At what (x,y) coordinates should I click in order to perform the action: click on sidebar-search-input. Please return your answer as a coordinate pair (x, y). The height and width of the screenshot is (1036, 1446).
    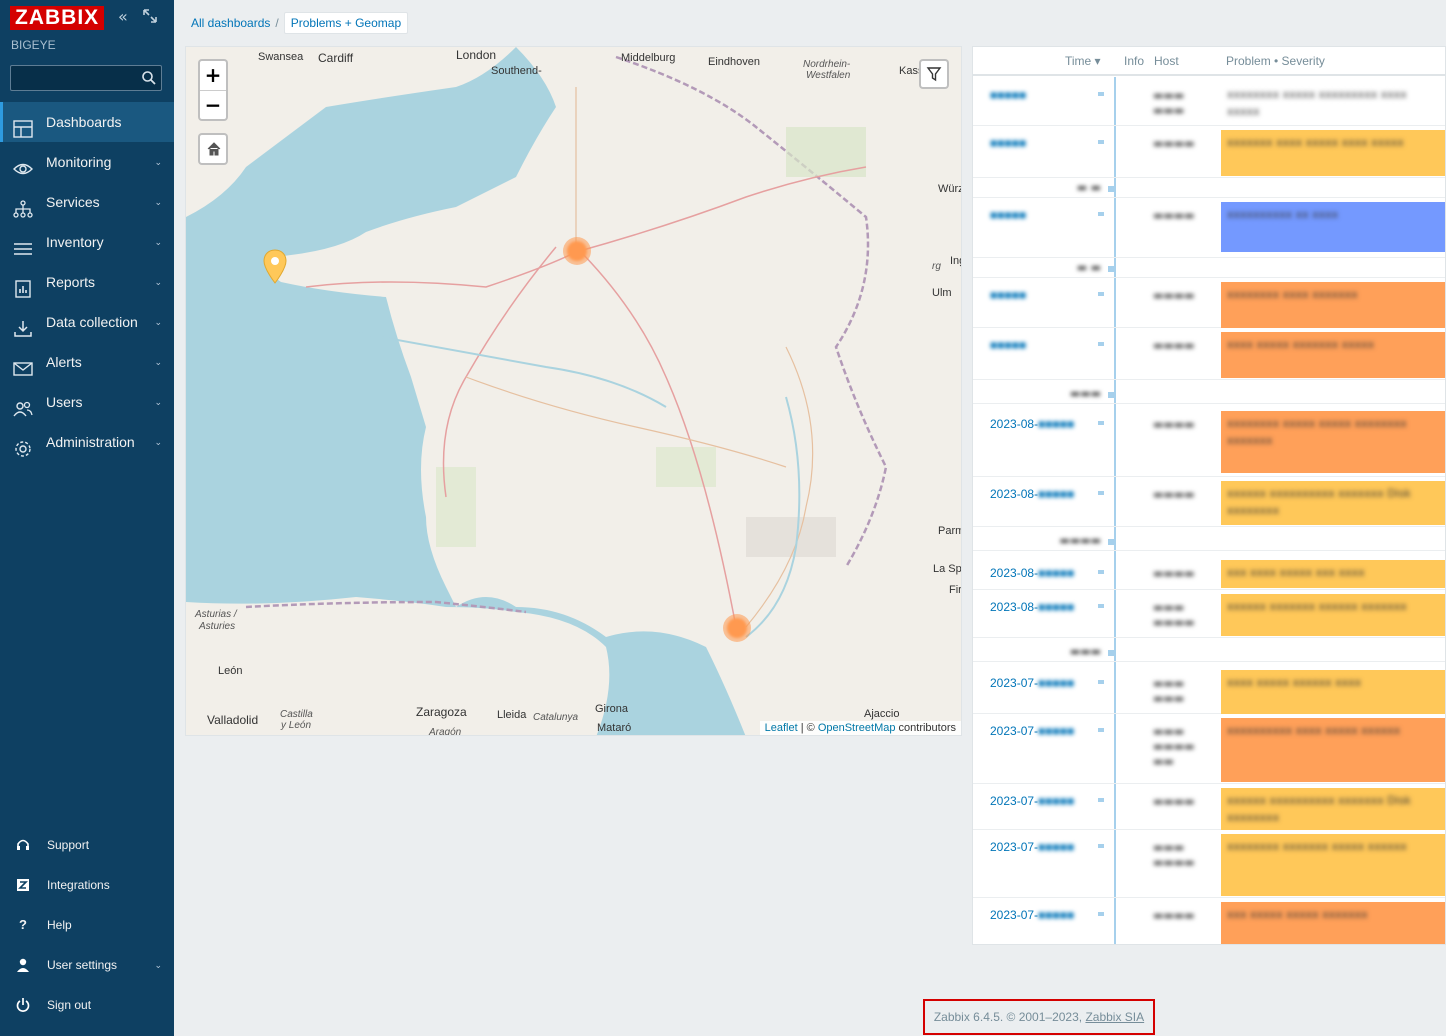
    Looking at the image, I should click on (86, 78).